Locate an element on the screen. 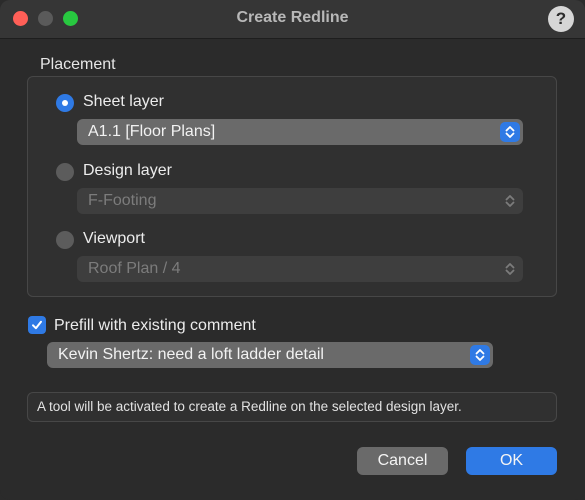 Image resolution: width=585 pixels, height=500 pixels. design-layer-select: F-Footing is located at coordinates (300, 201).